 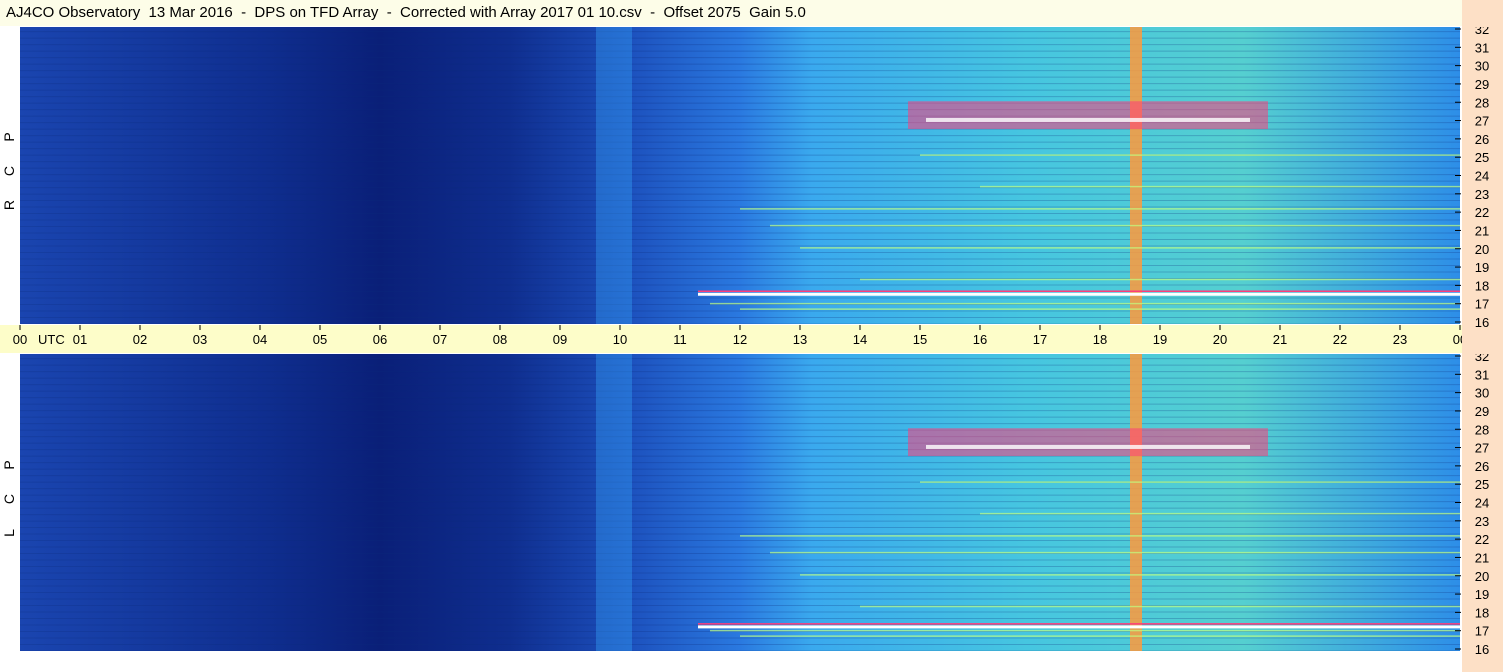 I want to click on utc-tick-label: 05, so click(x=320, y=339).